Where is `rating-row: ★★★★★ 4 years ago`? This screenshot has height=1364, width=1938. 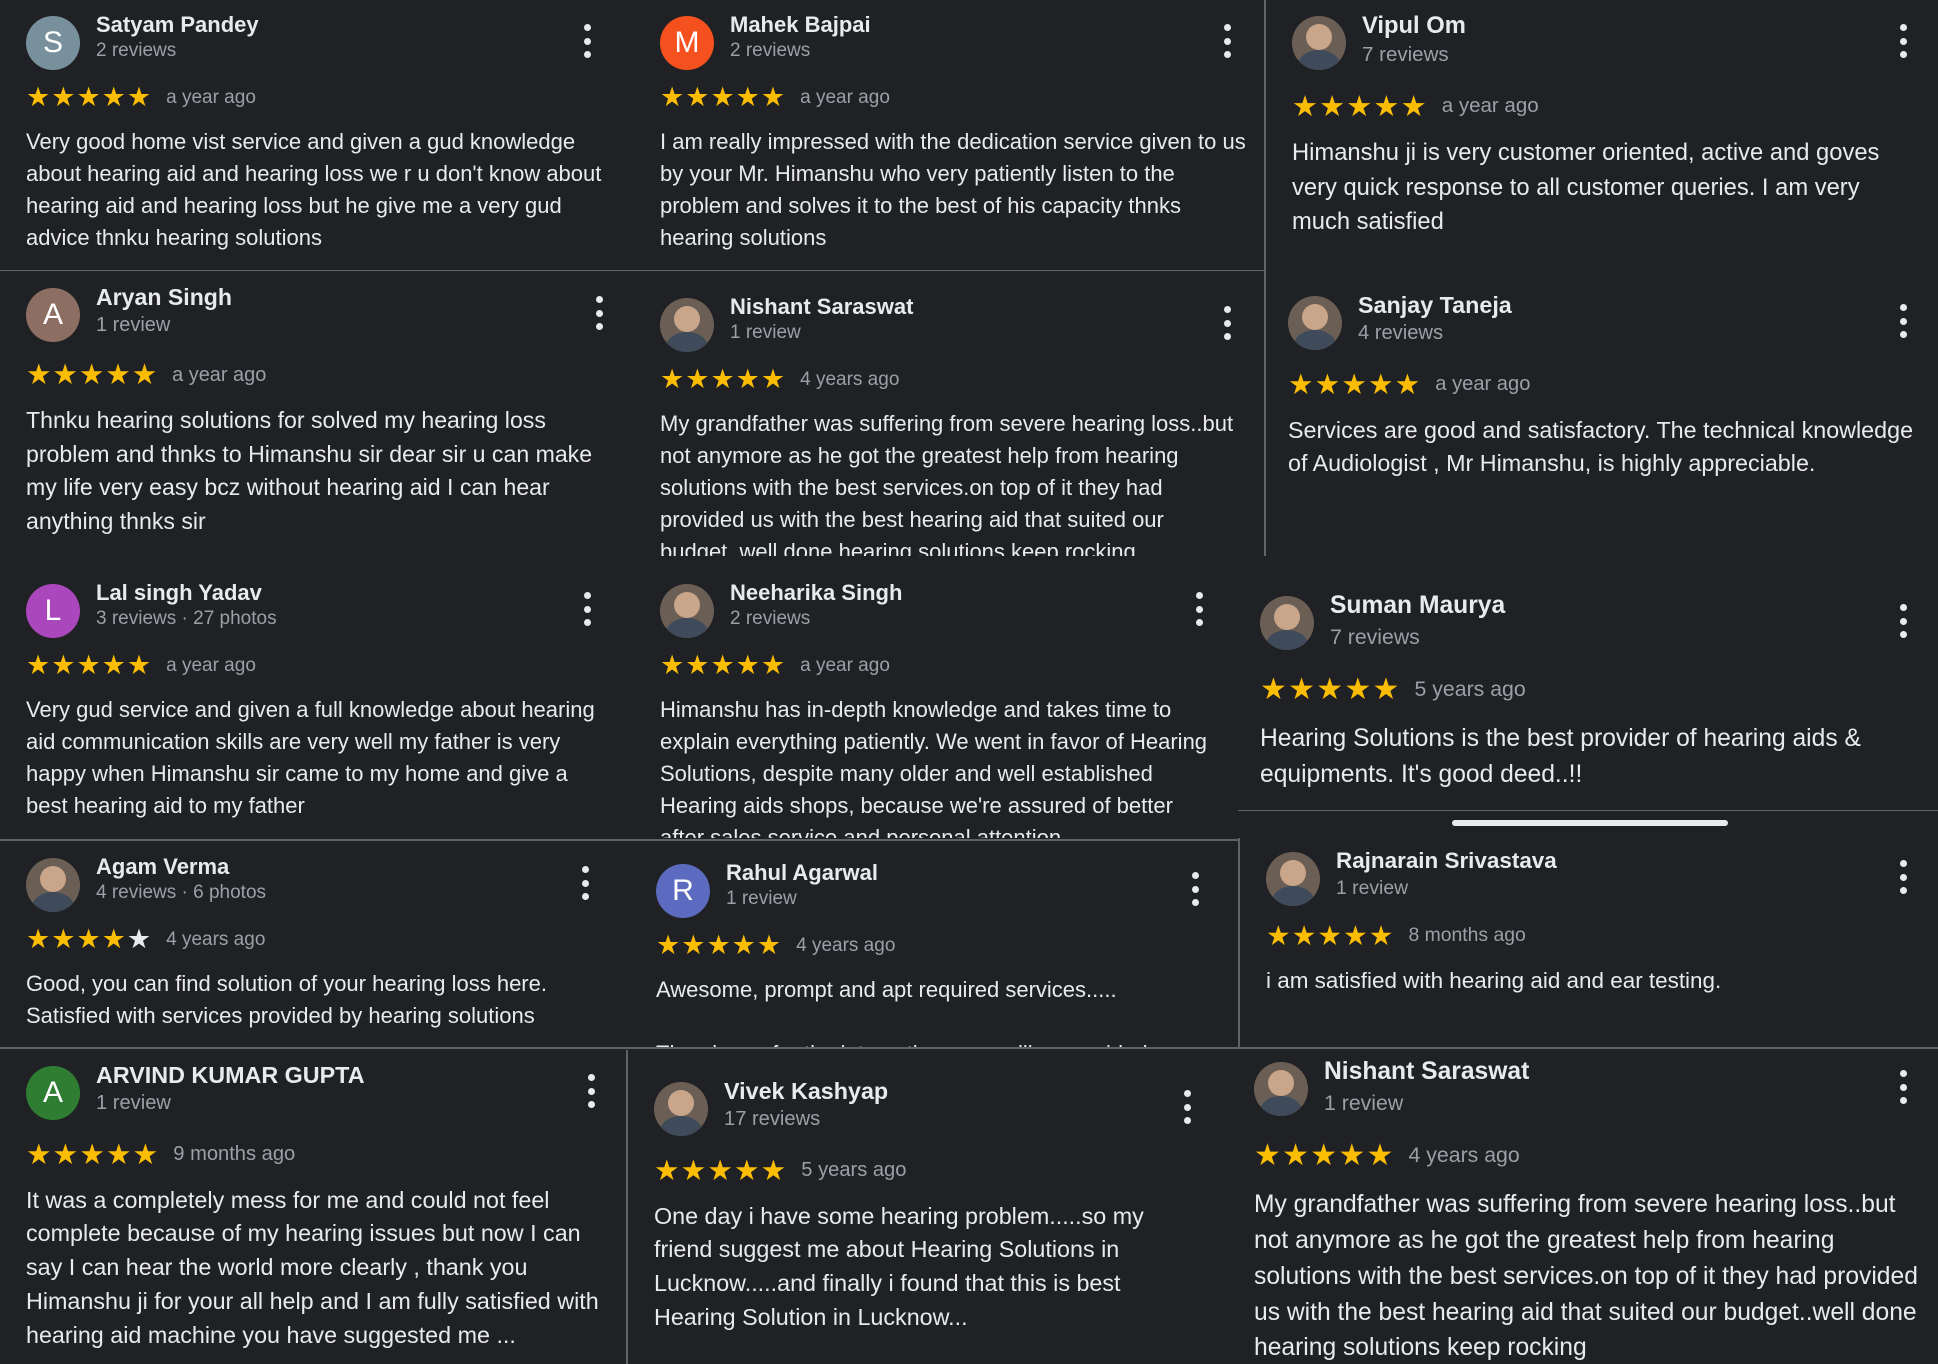 rating-row: ★★★★★ 4 years ago is located at coordinates (1387, 1155).